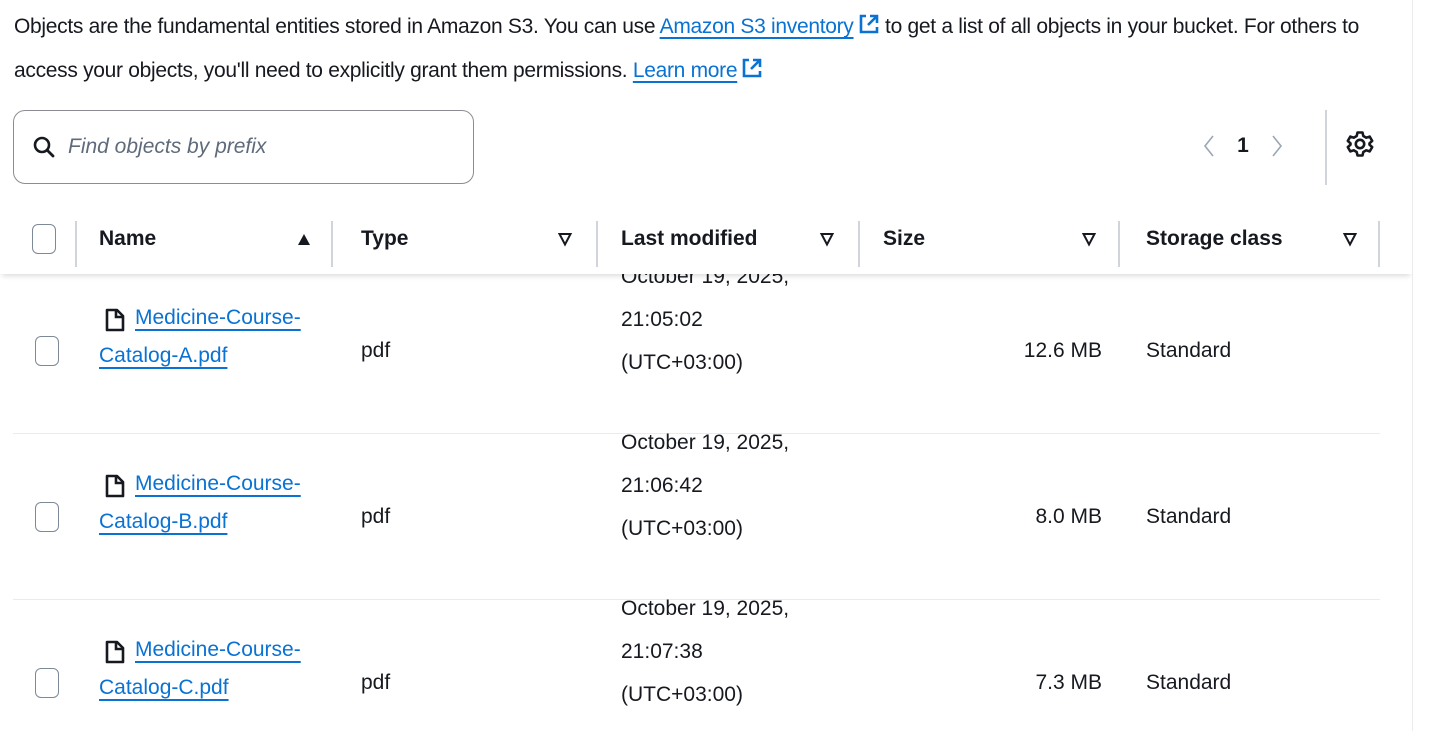 The image size is (1445, 731). Describe the element at coordinates (1214, 239) in the screenshot. I see `column-header-storage-class: Storage class` at that location.